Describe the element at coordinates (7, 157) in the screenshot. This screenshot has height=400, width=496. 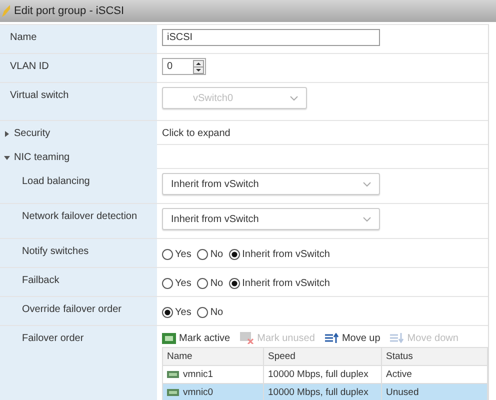
I see `expanded-triangle-icon` at that location.